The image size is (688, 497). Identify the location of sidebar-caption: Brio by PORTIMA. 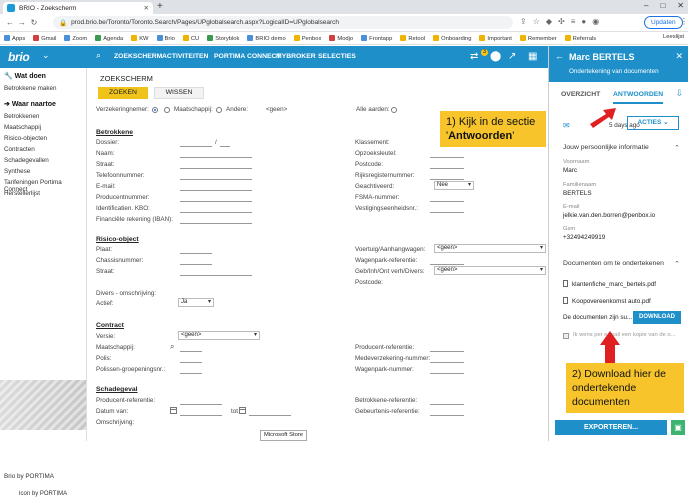
(29, 476).